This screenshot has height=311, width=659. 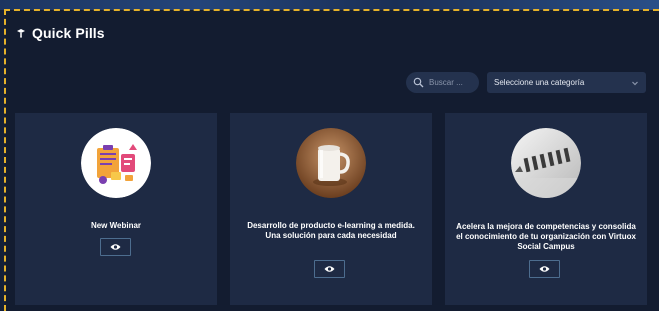 What do you see at coordinates (21, 33) in the screenshot?
I see `dropper-icon` at bounding box center [21, 33].